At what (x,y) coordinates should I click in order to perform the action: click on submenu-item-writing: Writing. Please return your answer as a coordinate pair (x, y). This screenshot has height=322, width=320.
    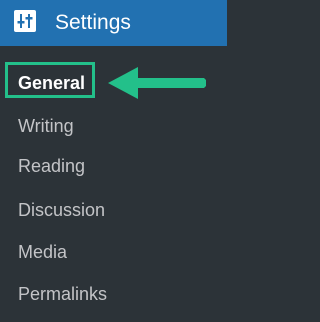
    Looking at the image, I should click on (46, 126).